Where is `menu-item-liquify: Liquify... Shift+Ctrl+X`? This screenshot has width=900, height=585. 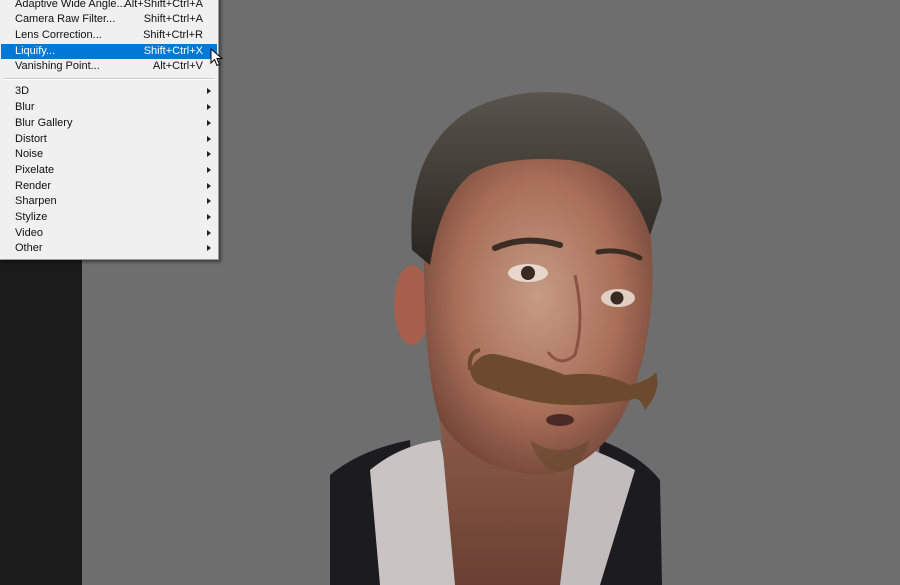
menu-item-liquify: Liquify... Shift+Ctrl+X is located at coordinates (109, 51).